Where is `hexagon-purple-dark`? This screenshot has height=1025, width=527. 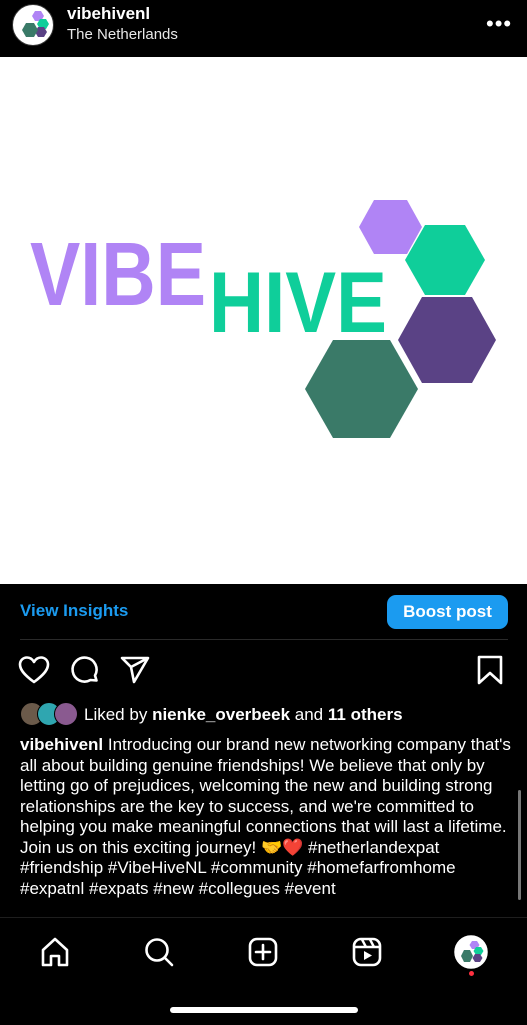 hexagon-purple-dark is located at coordinates (447, 340).